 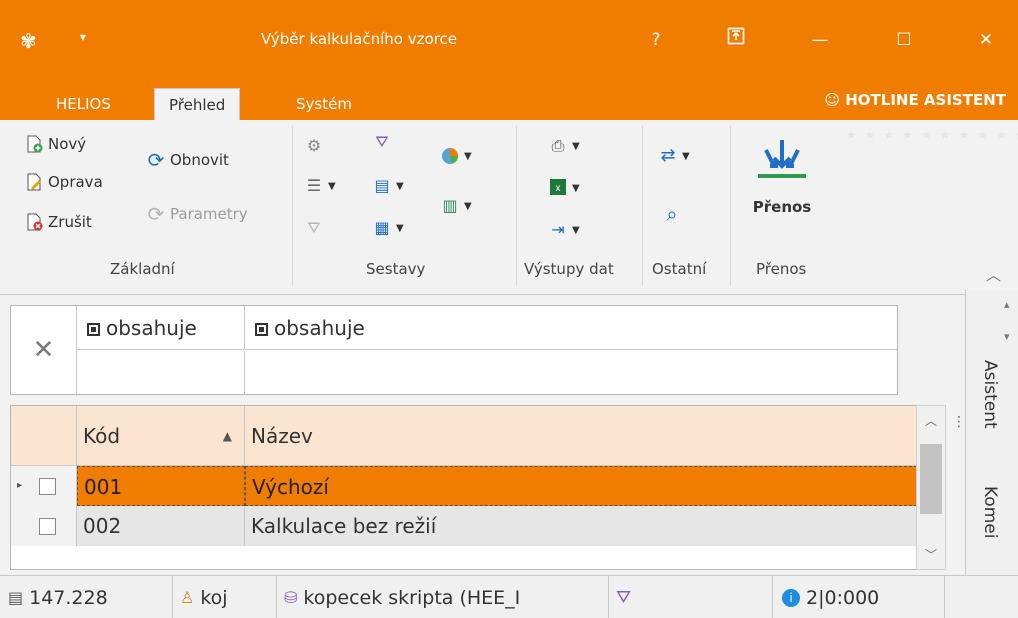 I want to click on window-title: Výběr kalkulačního vzorce, so click(x=359, y=39).